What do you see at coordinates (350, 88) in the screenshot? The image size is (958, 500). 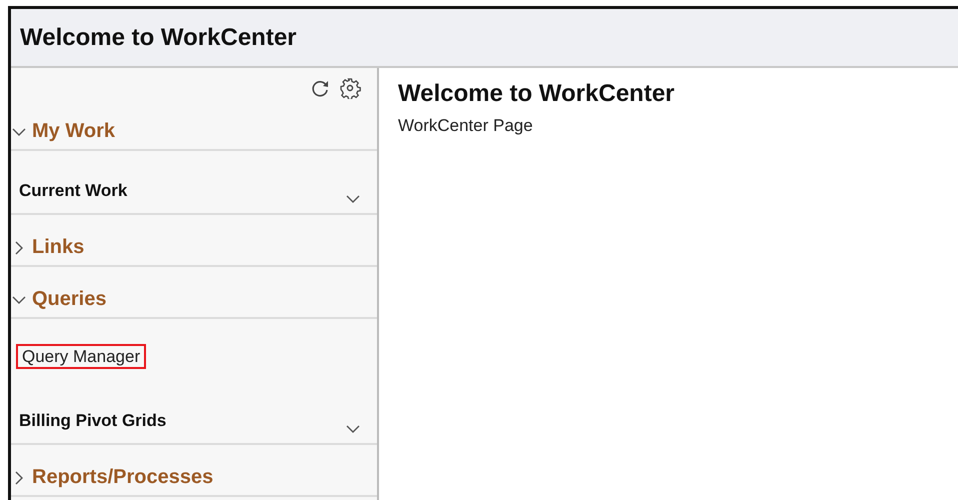 I see `settings-icon` at bounding box center [350, 88].